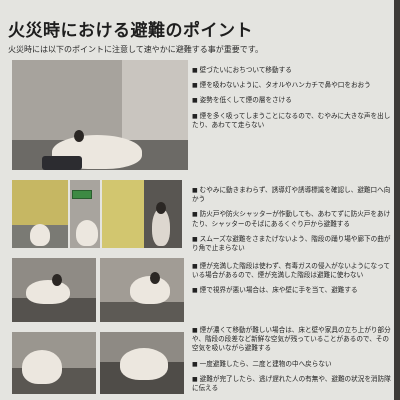 The height and width of the screenshot is (400, 400). What do you see at coordinates (292, 70) in the screenshot?
I see `point-1-1: 壁づたいにおちついて移動する` at bounding box center [292, 70].